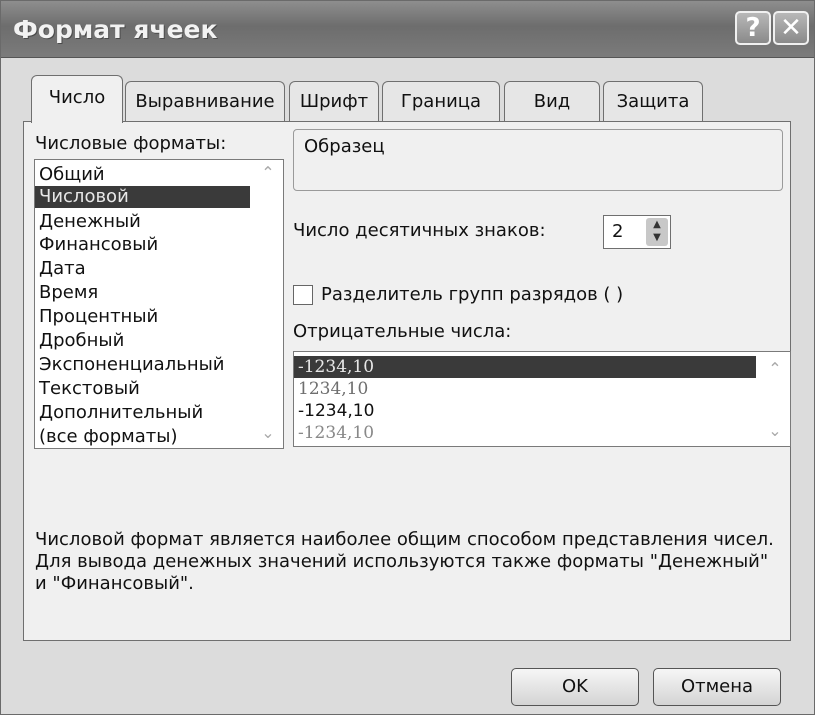 This screenshot has height=715, width=815. Describe the element at coordinates (142, 413) in the screenshot. I see `category-item: Дополнительный` at that location.